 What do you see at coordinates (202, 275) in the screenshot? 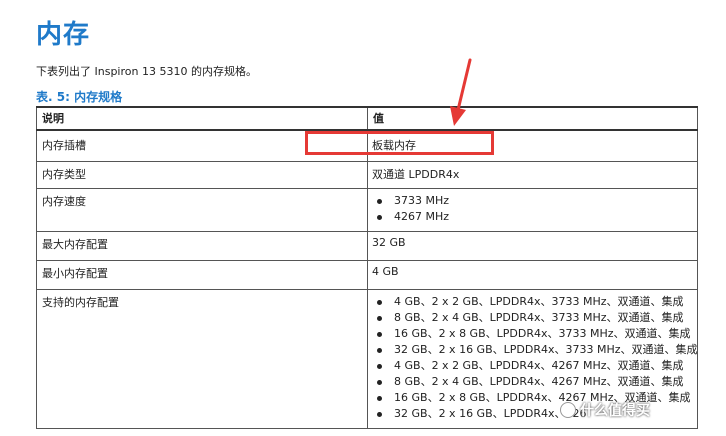
I see `row-label: 最小内存配置` at bounding box center [202, 275].